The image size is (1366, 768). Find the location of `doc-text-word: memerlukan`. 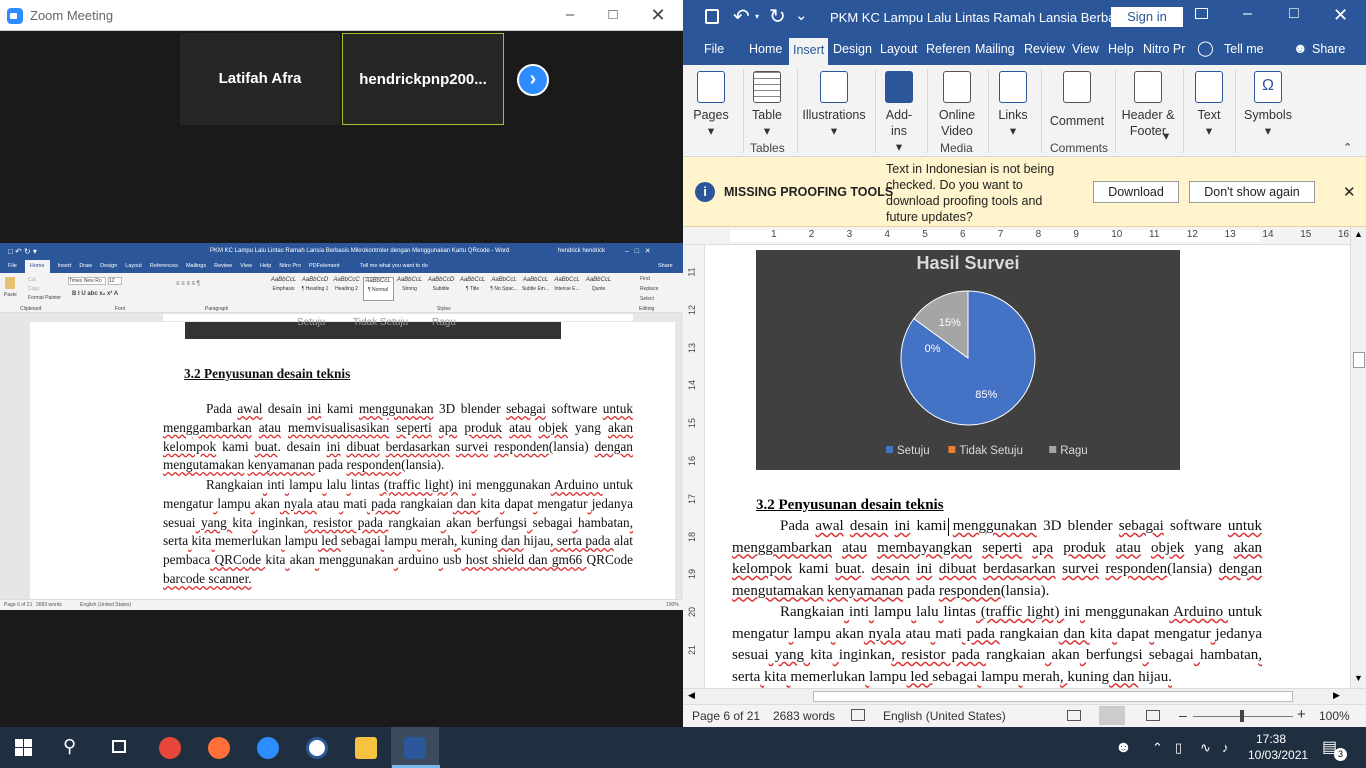

doc-text-word: memerlukan is located at coordinates (828, 676).